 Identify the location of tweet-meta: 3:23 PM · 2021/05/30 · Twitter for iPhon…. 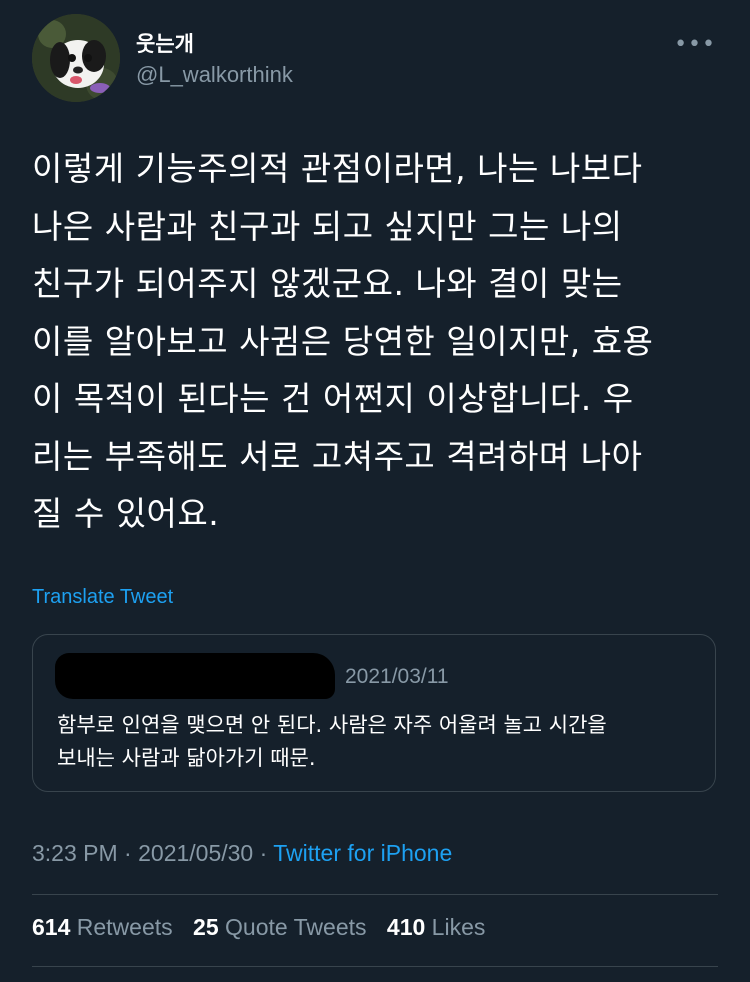
(242, 853).